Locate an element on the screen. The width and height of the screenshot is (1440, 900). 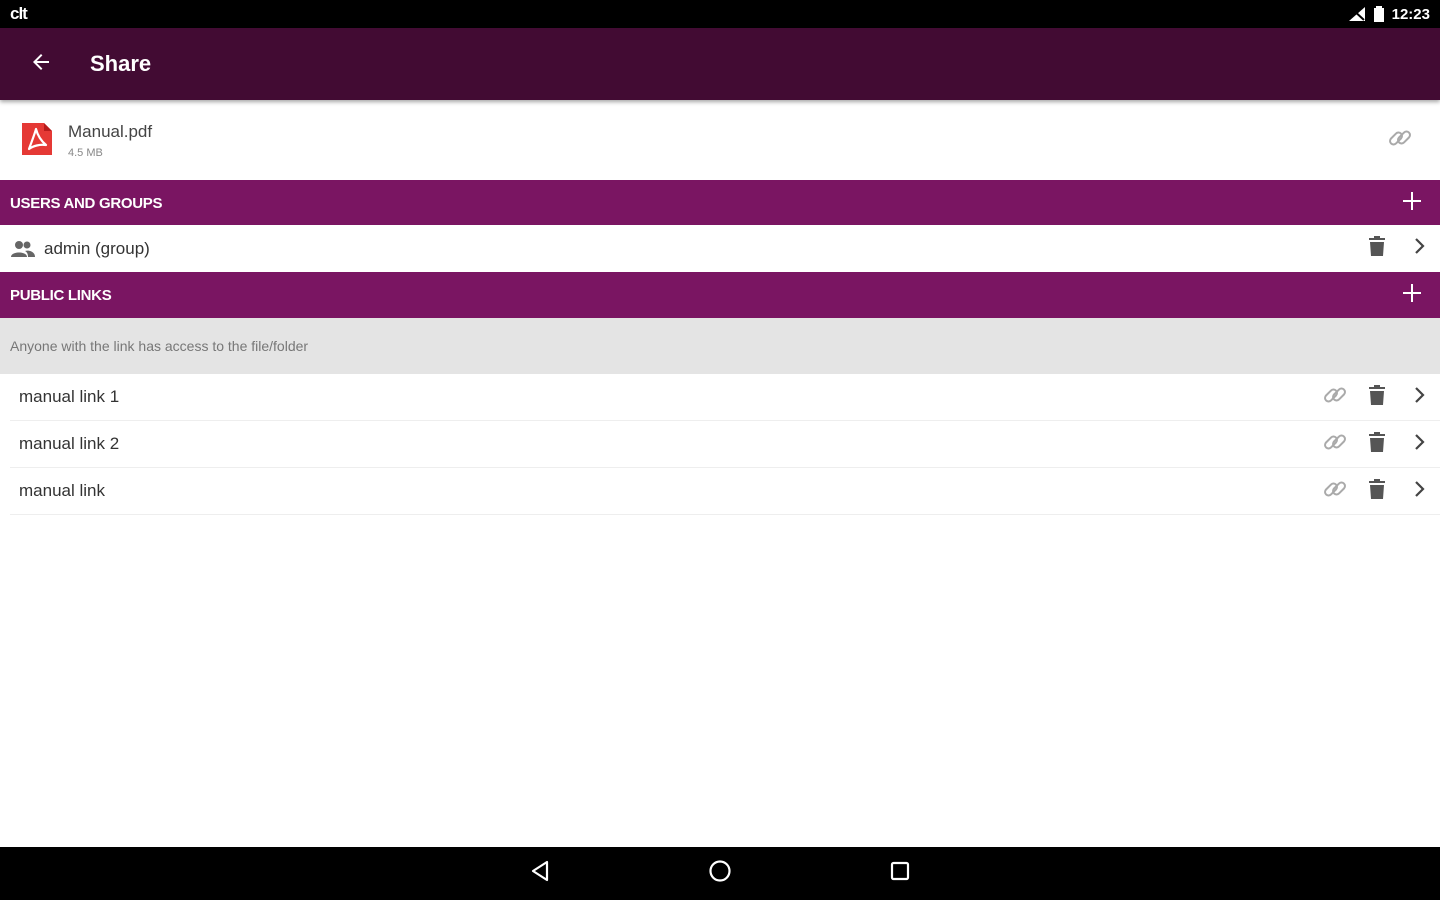
circle-home-icon is located at coordinates (720, 873).